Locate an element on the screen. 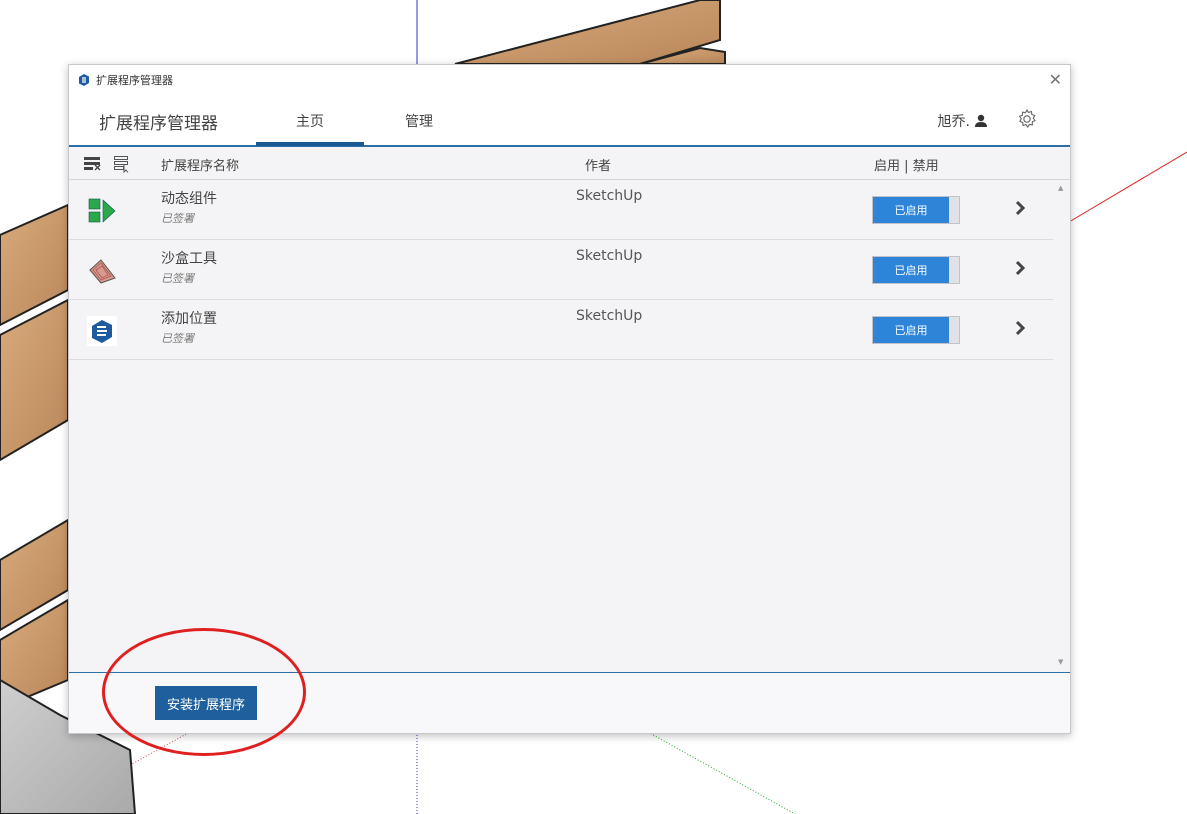  gear-icon is located at coordinates (1027, 119).